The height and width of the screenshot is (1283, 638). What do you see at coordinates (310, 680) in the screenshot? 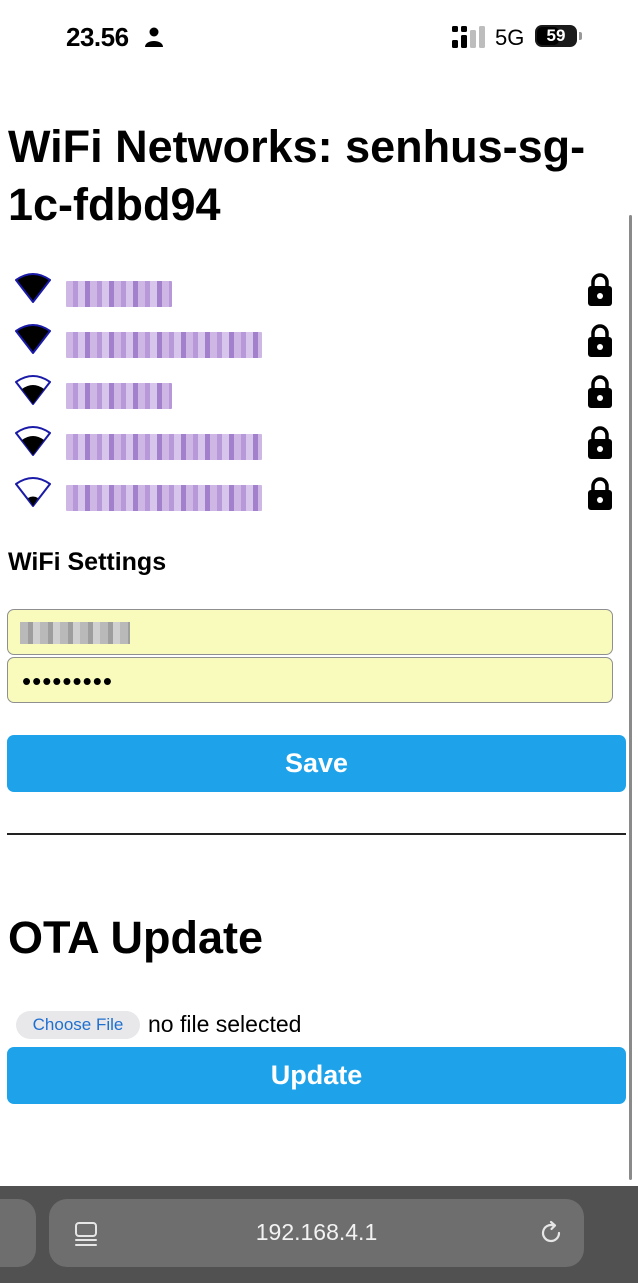
I see `password-input: •••••••••` at bounding box center [310, 680].